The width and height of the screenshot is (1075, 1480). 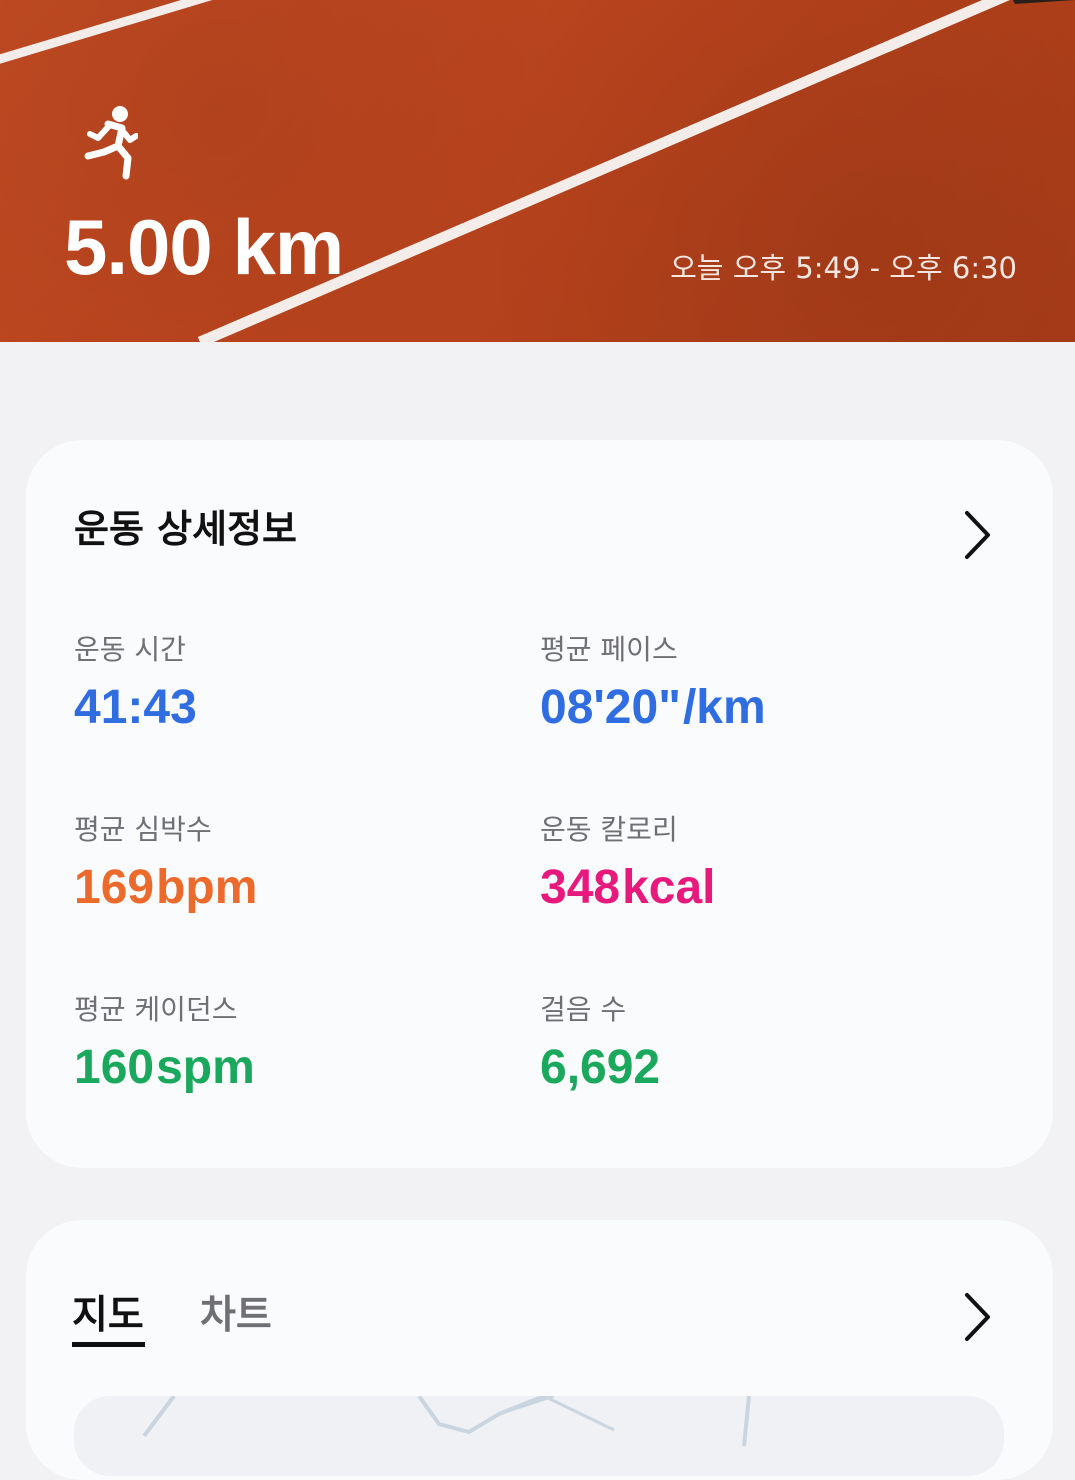 What do you see at coordinates (166, 887) in the screenshot?
I see `stat-value-average-heart-rate: 169bpm` at bounding box center [166, 887].